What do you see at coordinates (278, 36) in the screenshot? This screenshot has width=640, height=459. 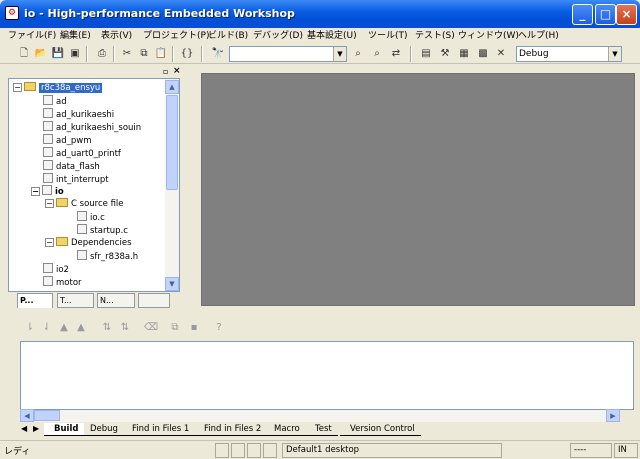 I see `menu-debug: デバッグ(D)` at bounding box center [278, 36].